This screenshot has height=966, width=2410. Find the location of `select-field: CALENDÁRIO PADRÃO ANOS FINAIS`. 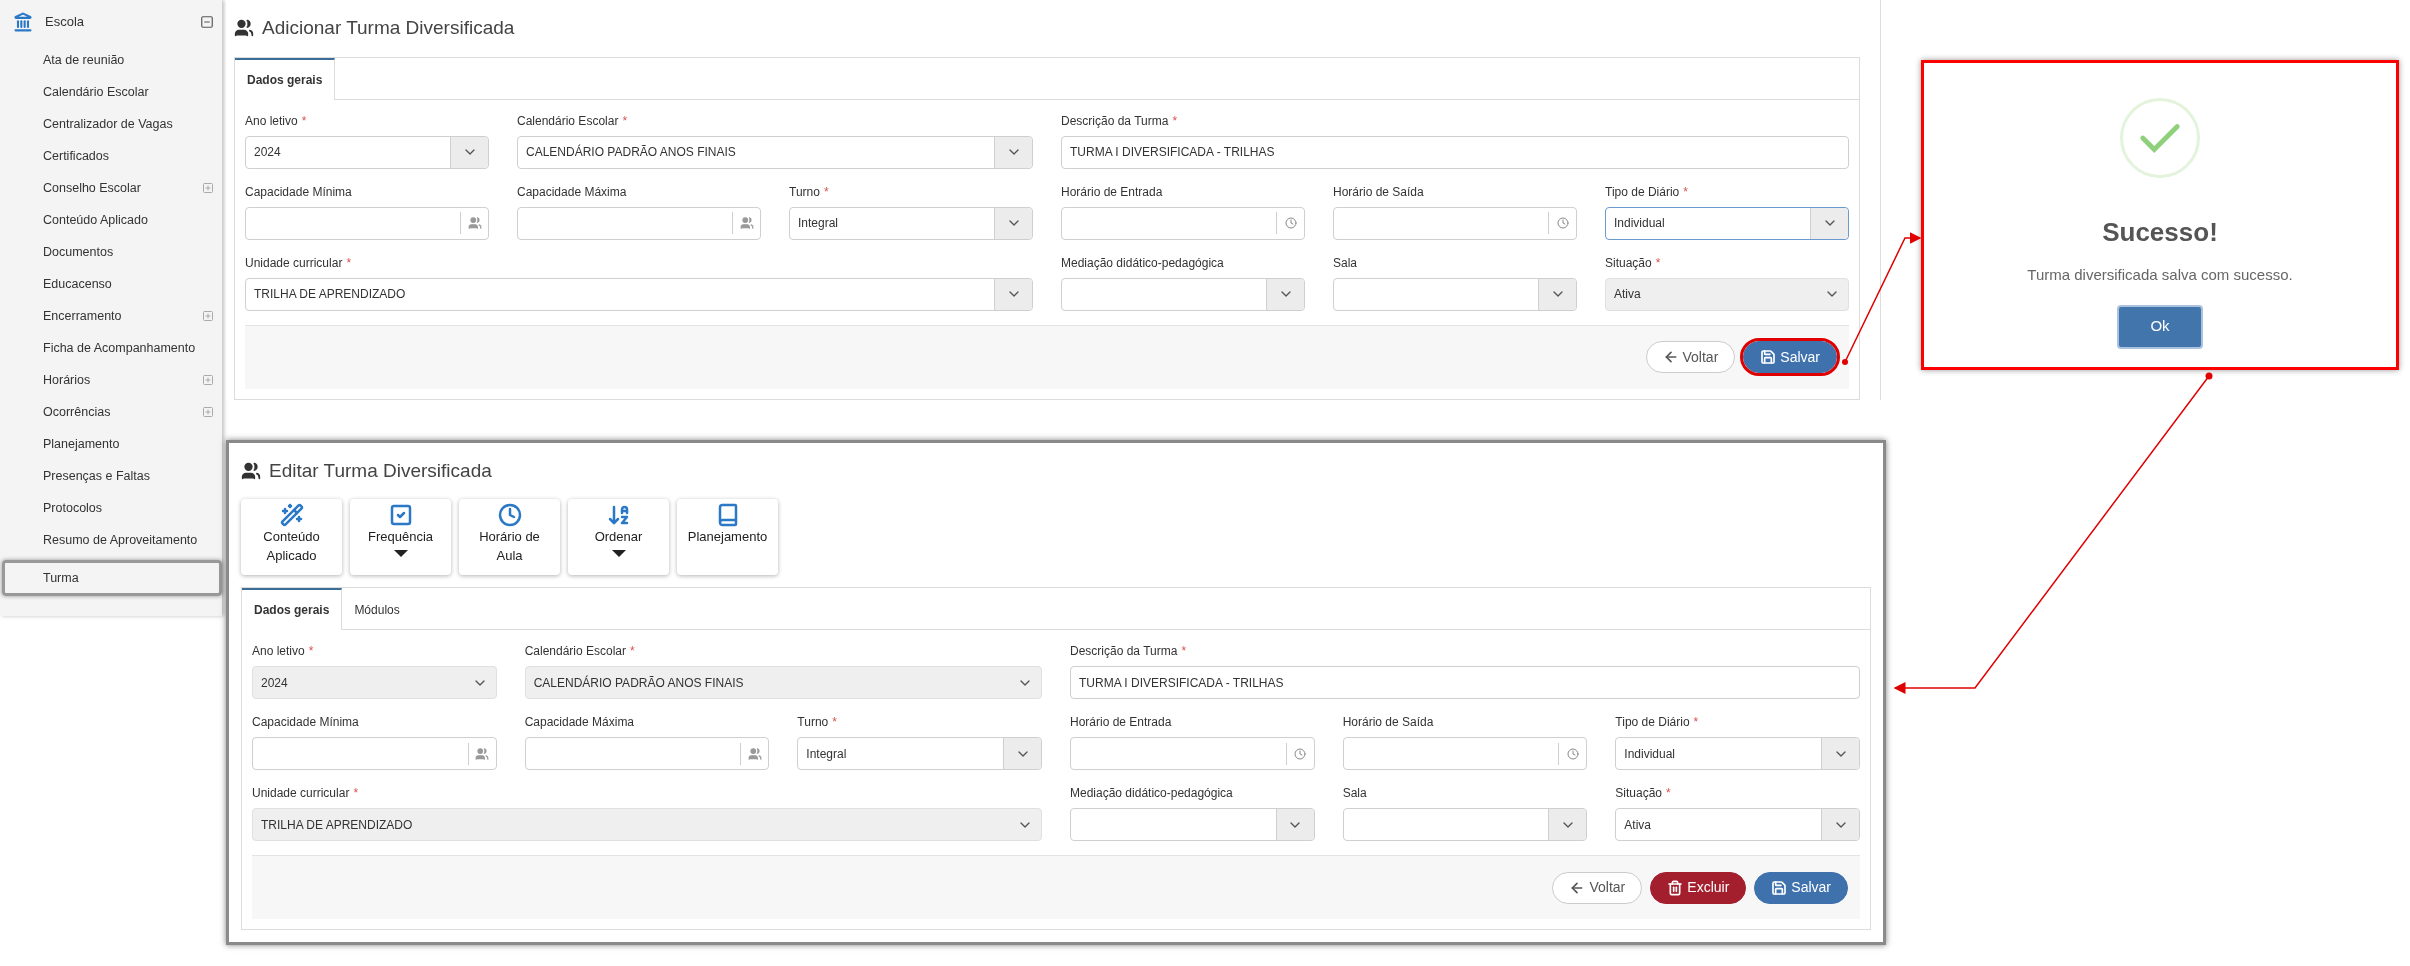

select-field: CALENDÁRIO PADRÃO ANOS FINAIS is located at coordinates (775, 152).